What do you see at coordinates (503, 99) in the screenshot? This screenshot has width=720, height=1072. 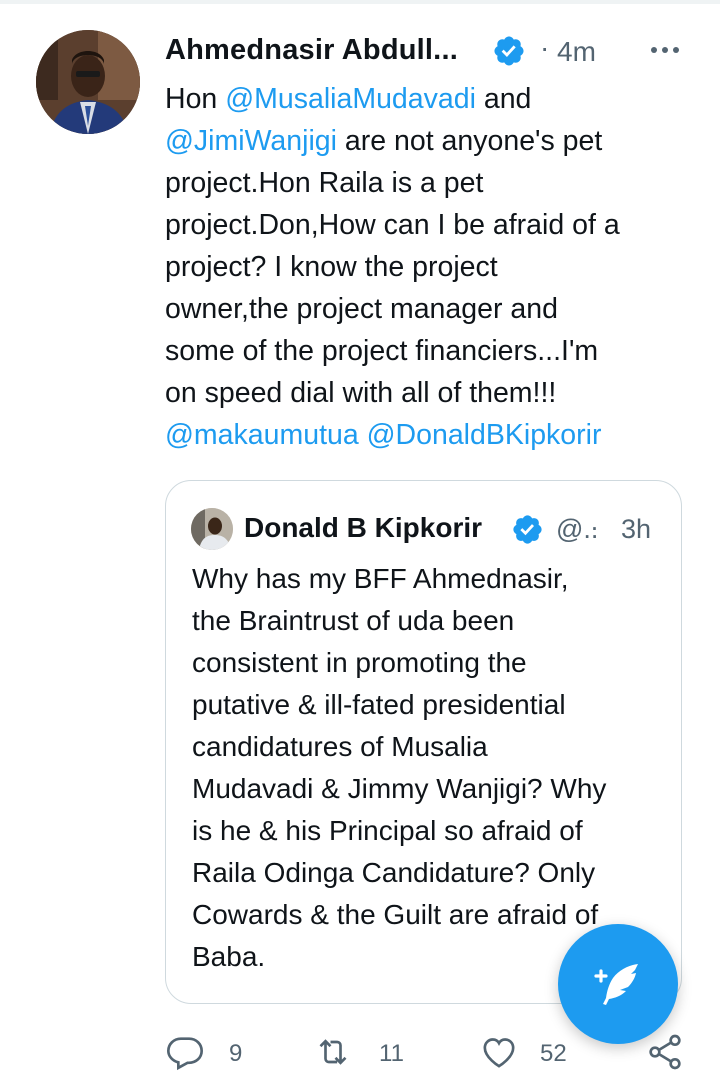 I see `tweet-text-segment: and` at bounding box center [503, 99].